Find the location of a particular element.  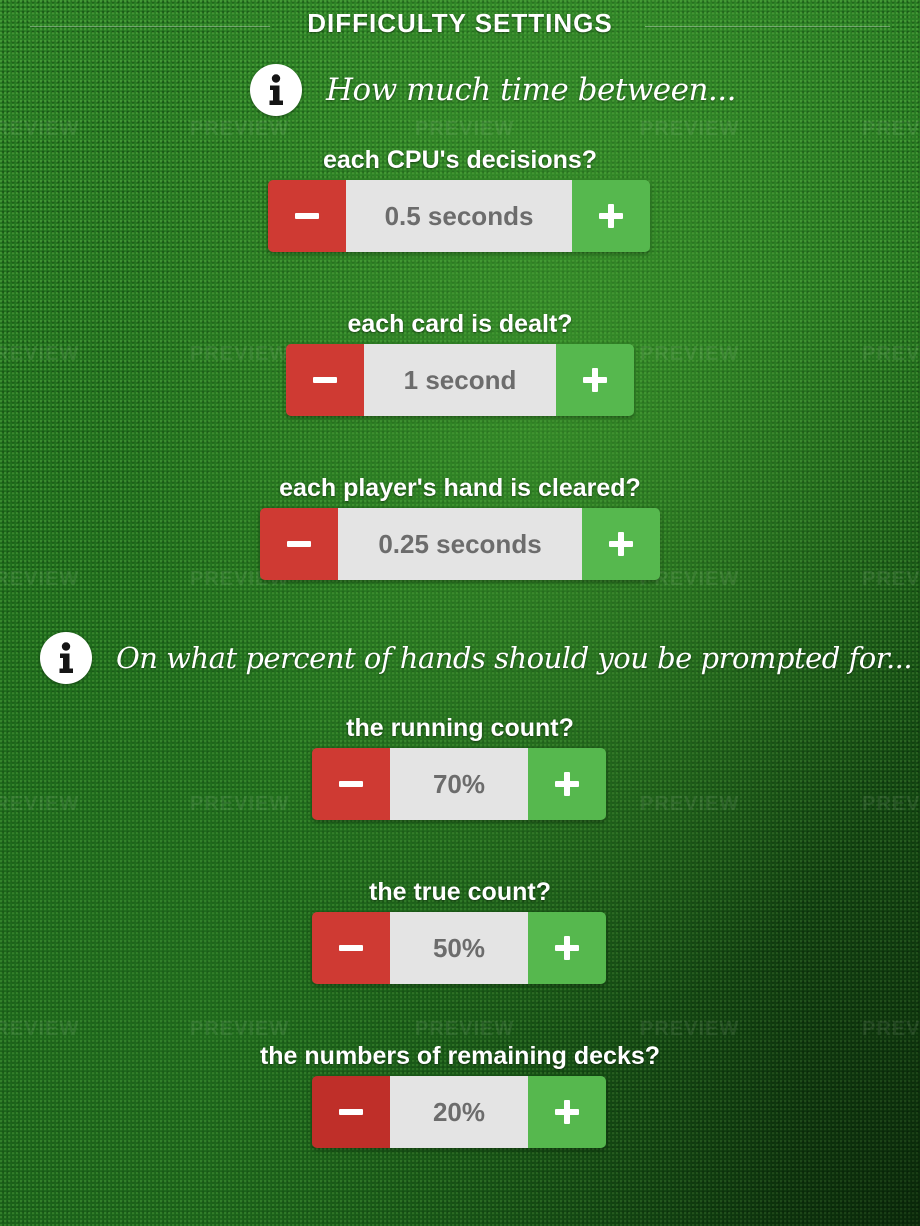

card-dealt-stepper: 1 second is located at coordinates (460, 380).